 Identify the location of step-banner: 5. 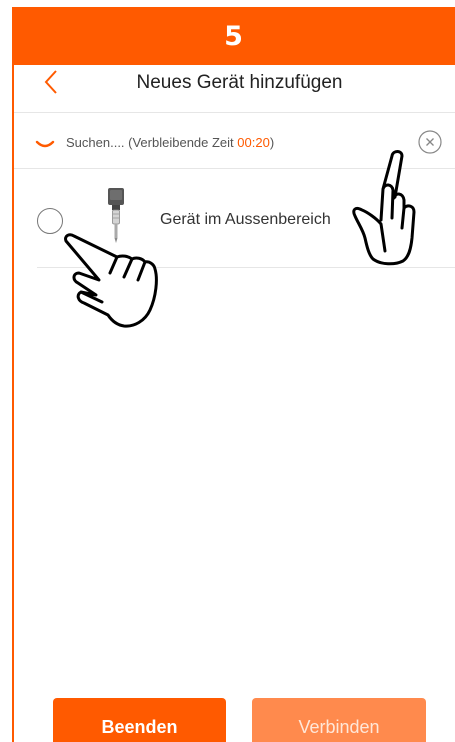
(233, 36).